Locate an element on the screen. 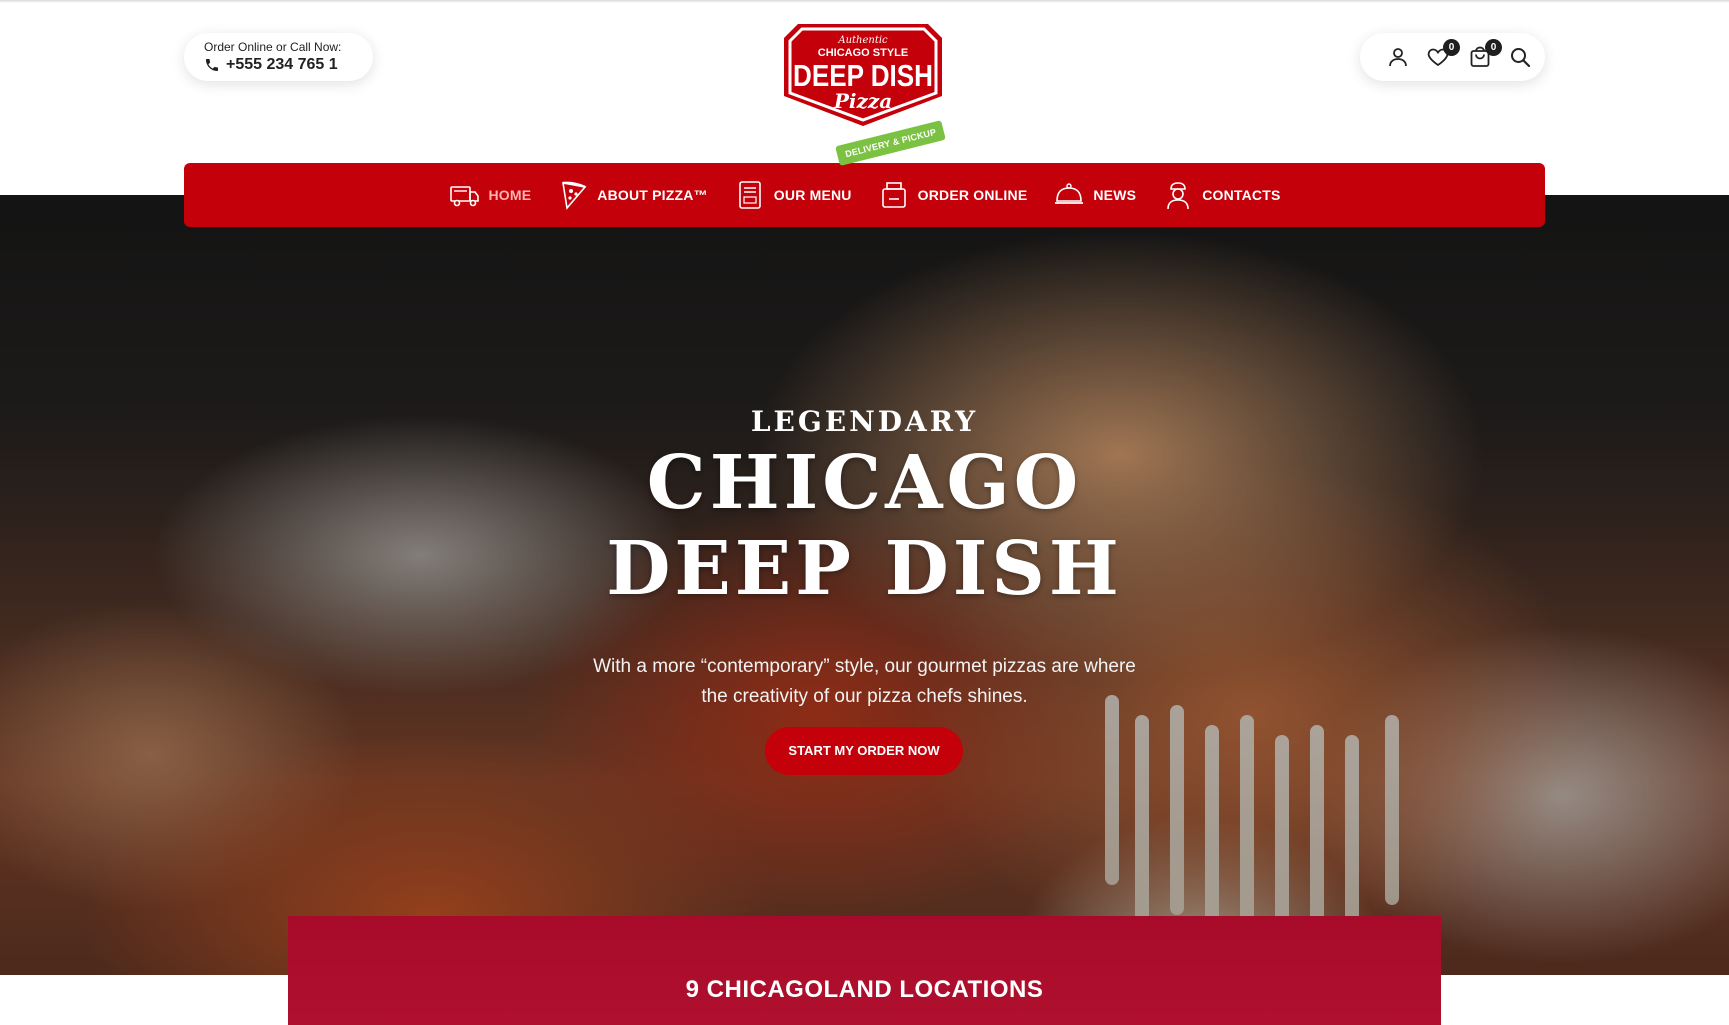 This screenshot has height=1025, width=1729. cart-count-badge: 0 is located at coordinates (1493, 47).